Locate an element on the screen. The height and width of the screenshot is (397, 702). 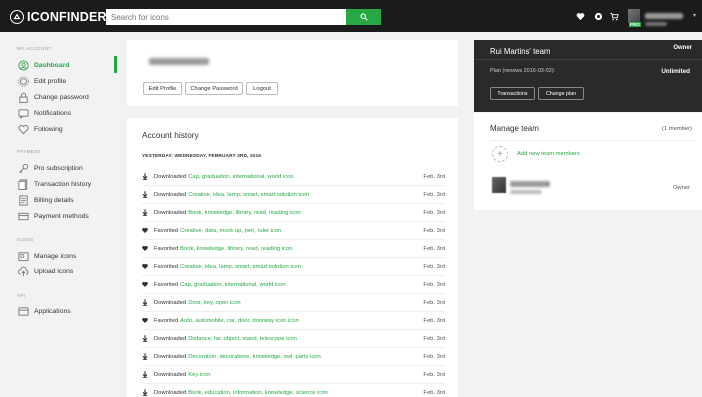
member-count: (1 member) is located at coordinates (677, 129).